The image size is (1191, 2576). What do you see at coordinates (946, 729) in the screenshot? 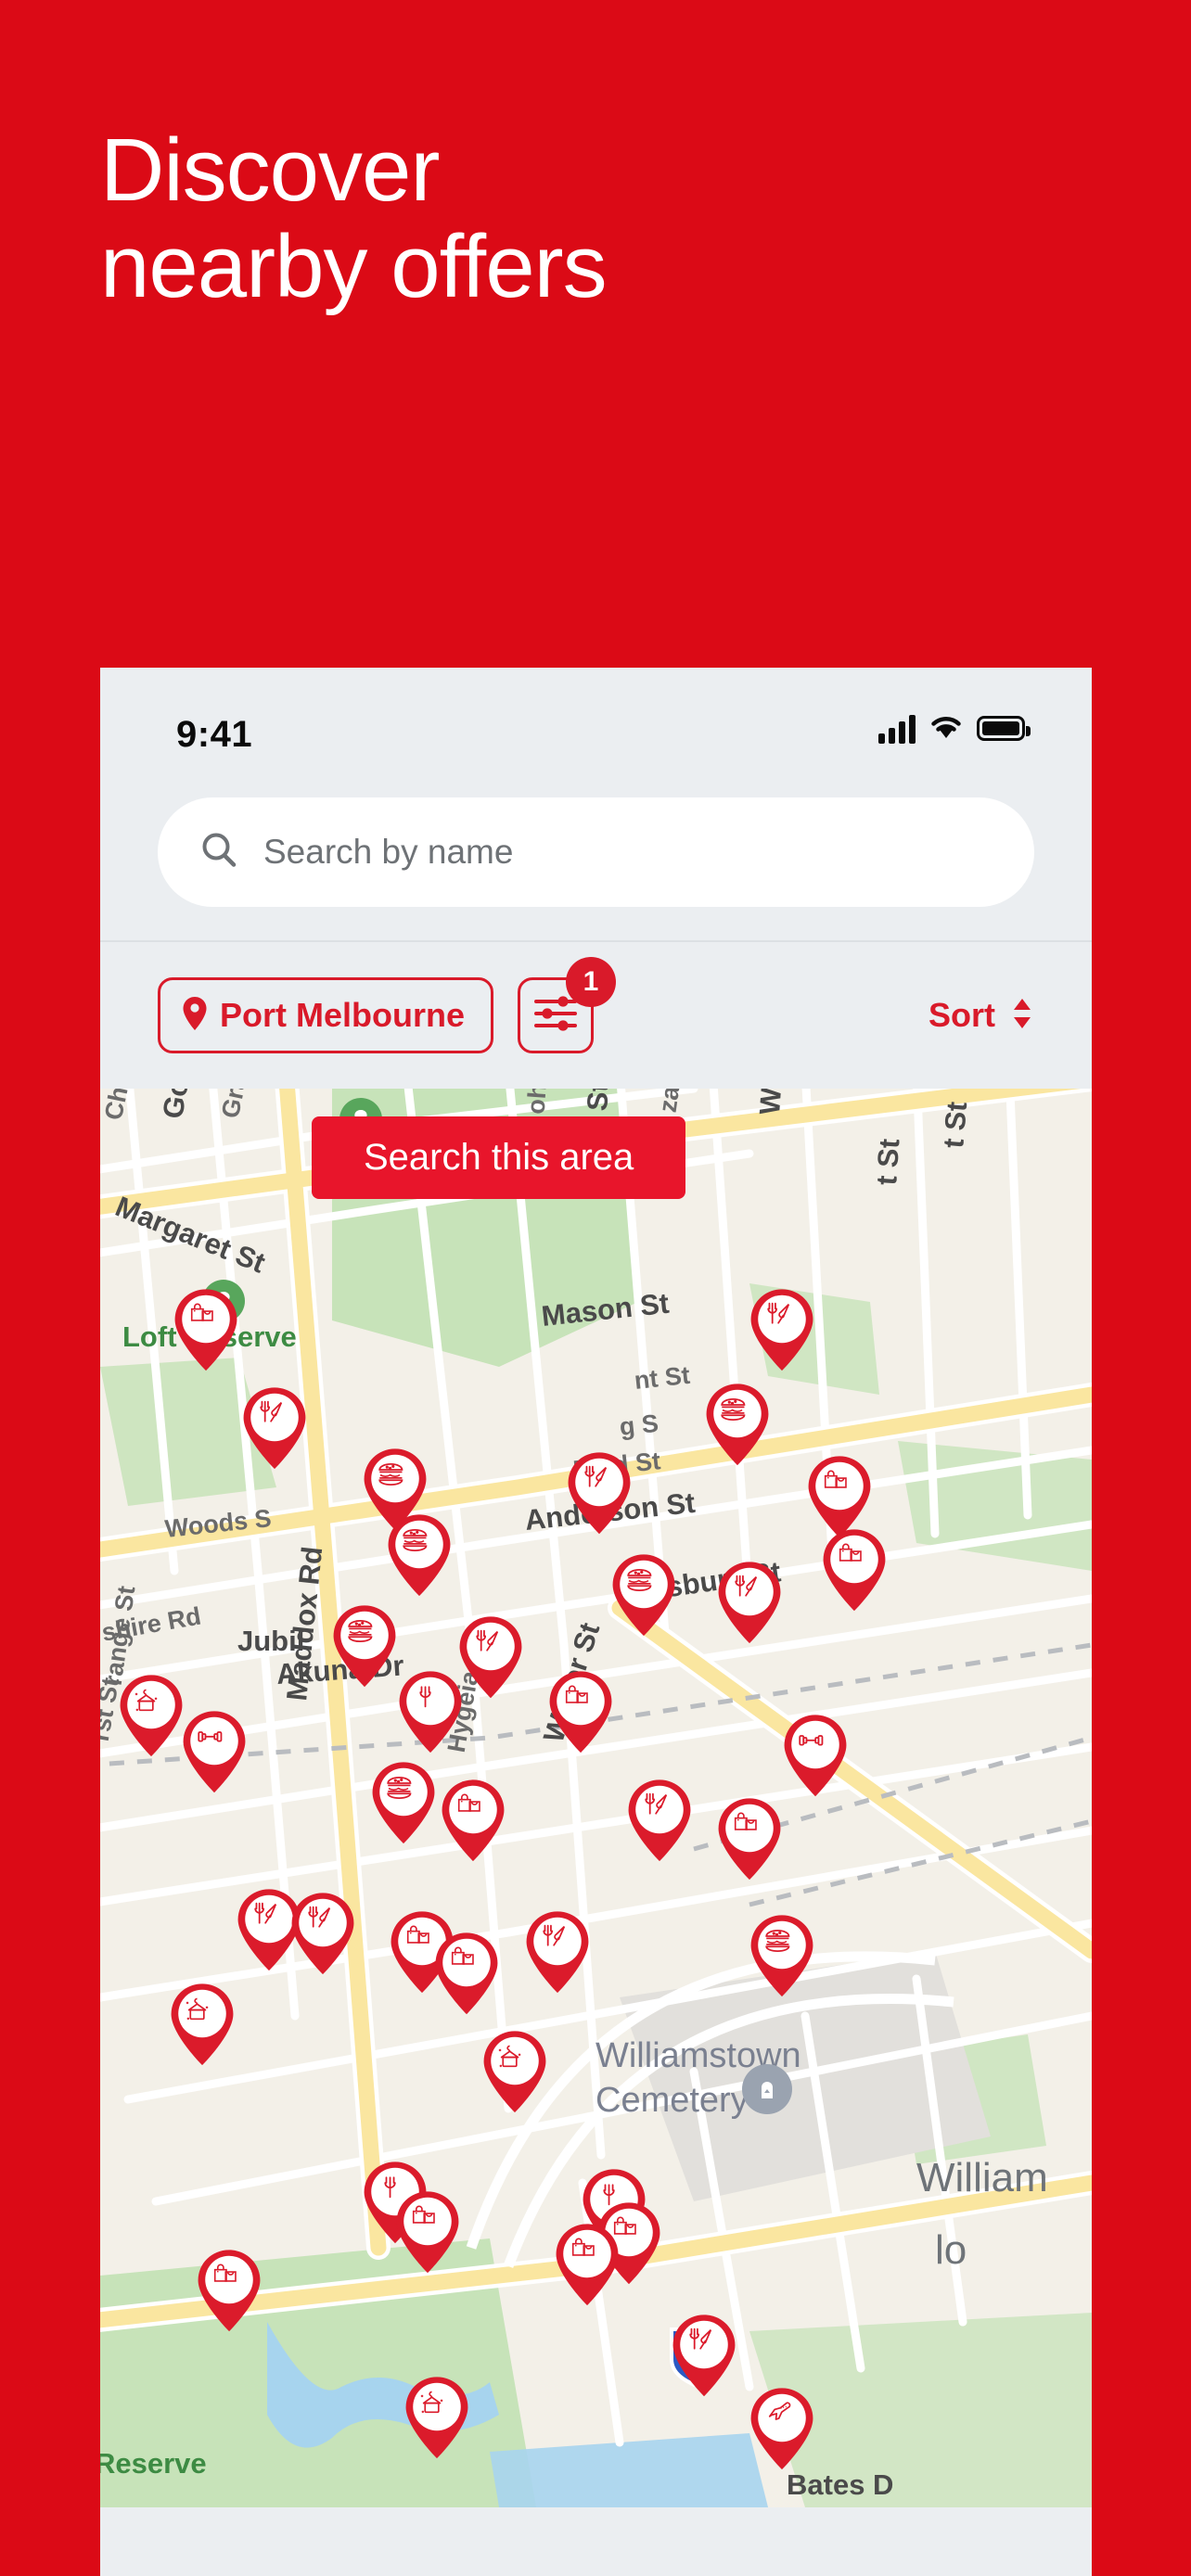
I see `wifi-icon` at bounding box center [946, 729].